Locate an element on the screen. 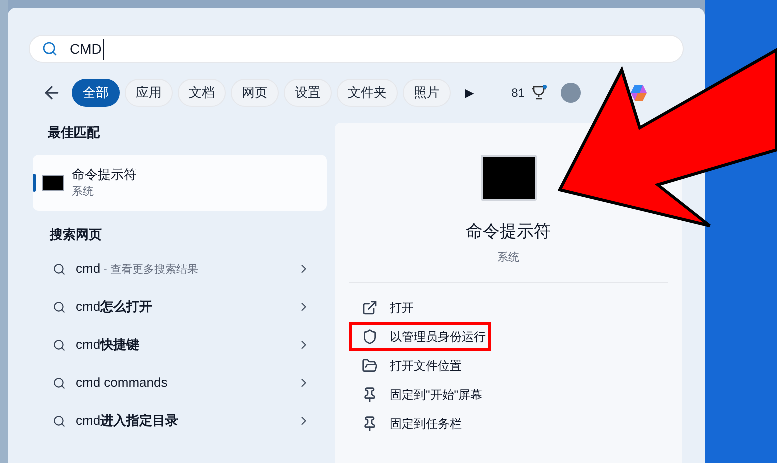  section-heading: 最佳匹配 is located at coordinates (75, 133).